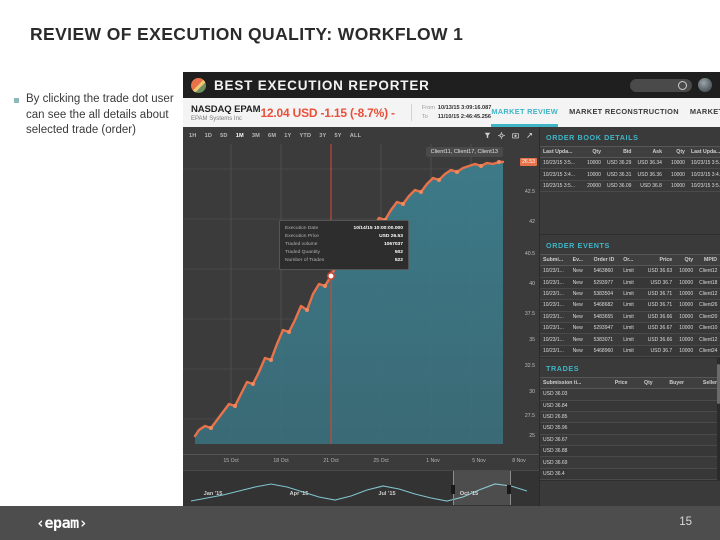  What do you see at coordinates (708, 283) in the screenshot?
I see `cell: Client18` at bounding box center [708, 283].